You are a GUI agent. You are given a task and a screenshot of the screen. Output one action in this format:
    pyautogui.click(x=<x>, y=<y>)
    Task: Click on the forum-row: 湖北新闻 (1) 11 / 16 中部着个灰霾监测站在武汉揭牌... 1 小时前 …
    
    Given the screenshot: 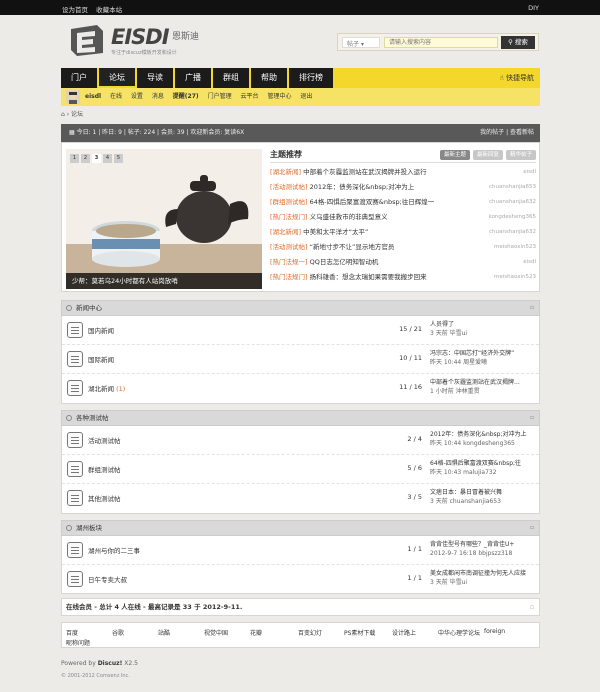 What is the action you would take?
    pyautogui.click(x=300, y=388)
    